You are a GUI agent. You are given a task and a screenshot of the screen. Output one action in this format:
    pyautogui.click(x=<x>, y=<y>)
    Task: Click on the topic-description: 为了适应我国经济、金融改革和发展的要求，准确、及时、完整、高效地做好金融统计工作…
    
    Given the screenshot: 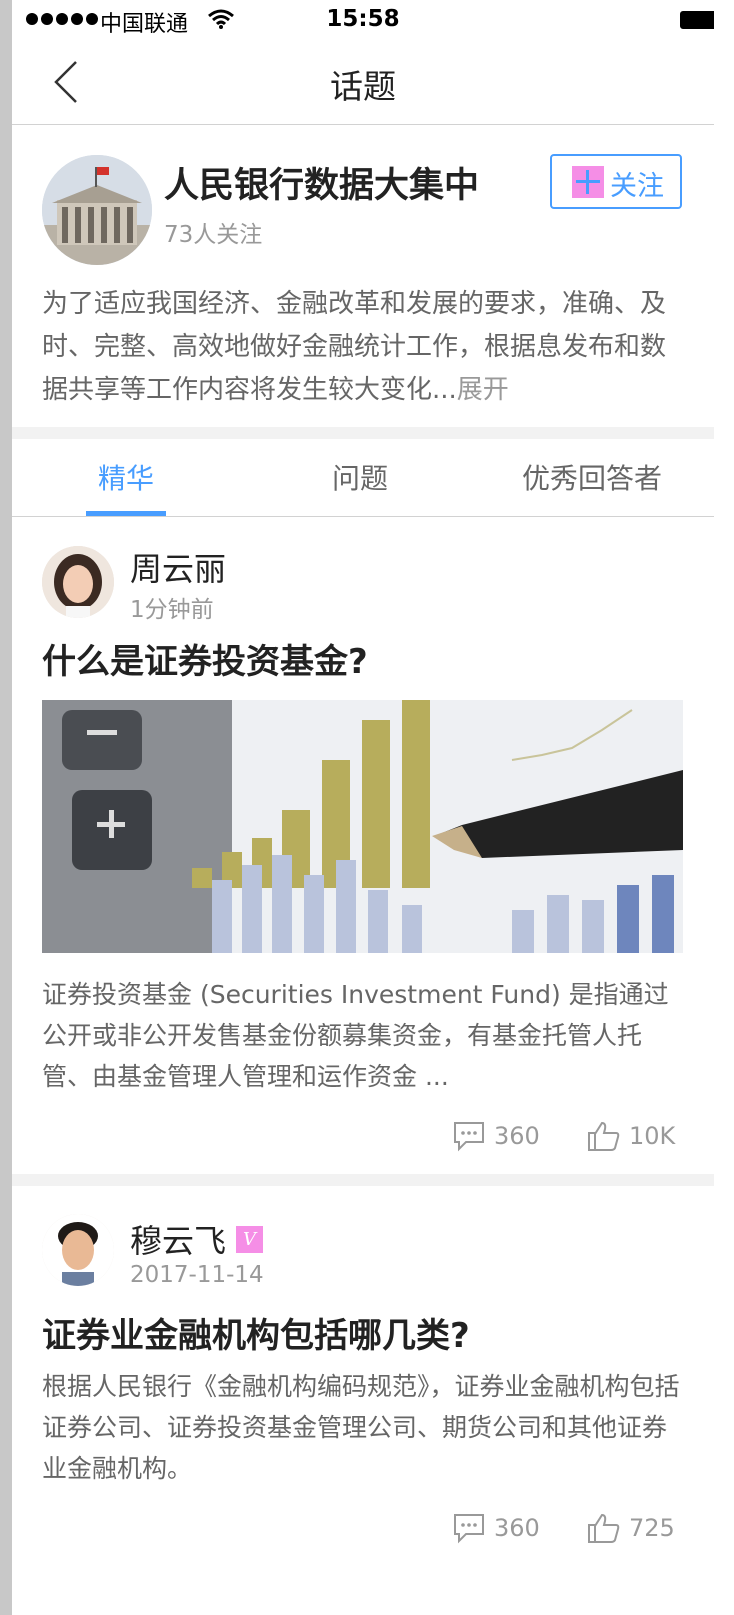 What is the action you would take?
    pyautogui.click(x=364, y=347)
    